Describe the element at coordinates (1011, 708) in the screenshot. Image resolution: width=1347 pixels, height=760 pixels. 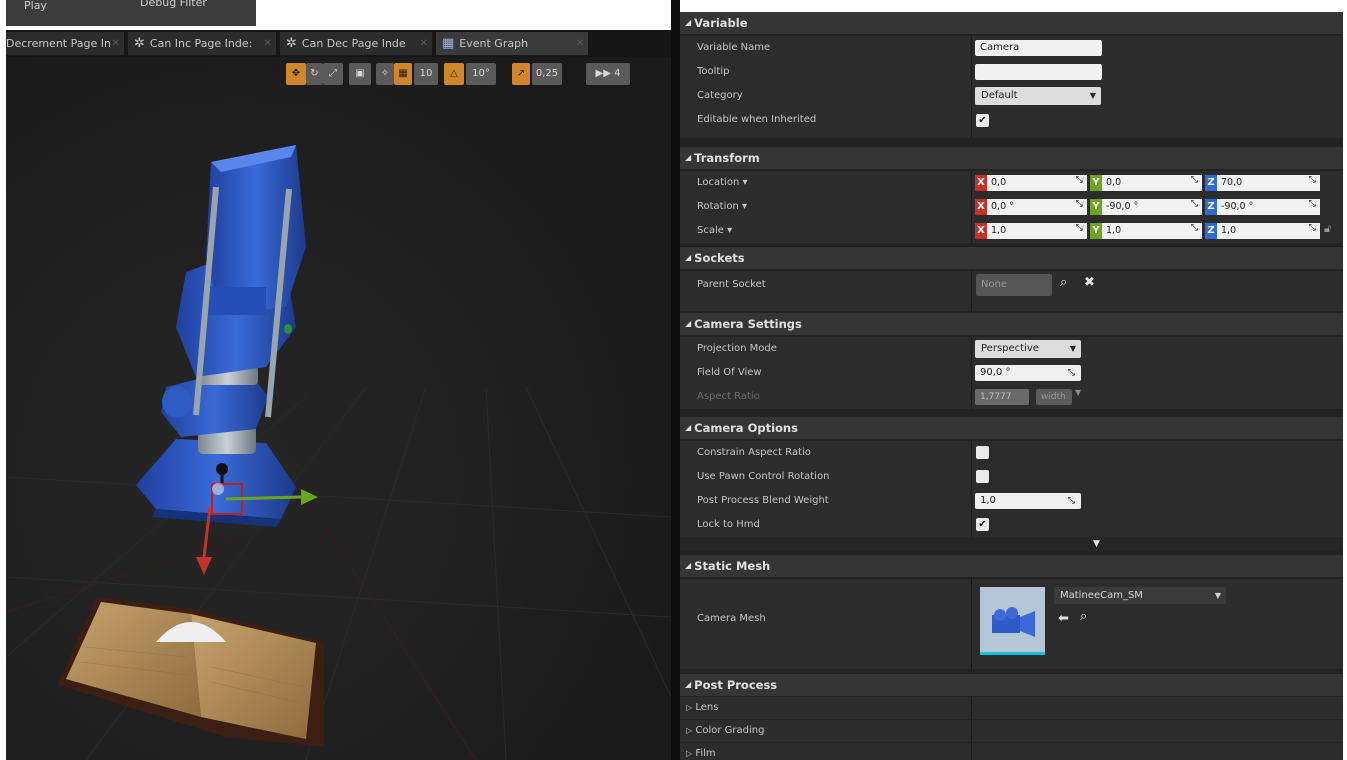
I see `subsection-lens: ▷ Lens` at that location.